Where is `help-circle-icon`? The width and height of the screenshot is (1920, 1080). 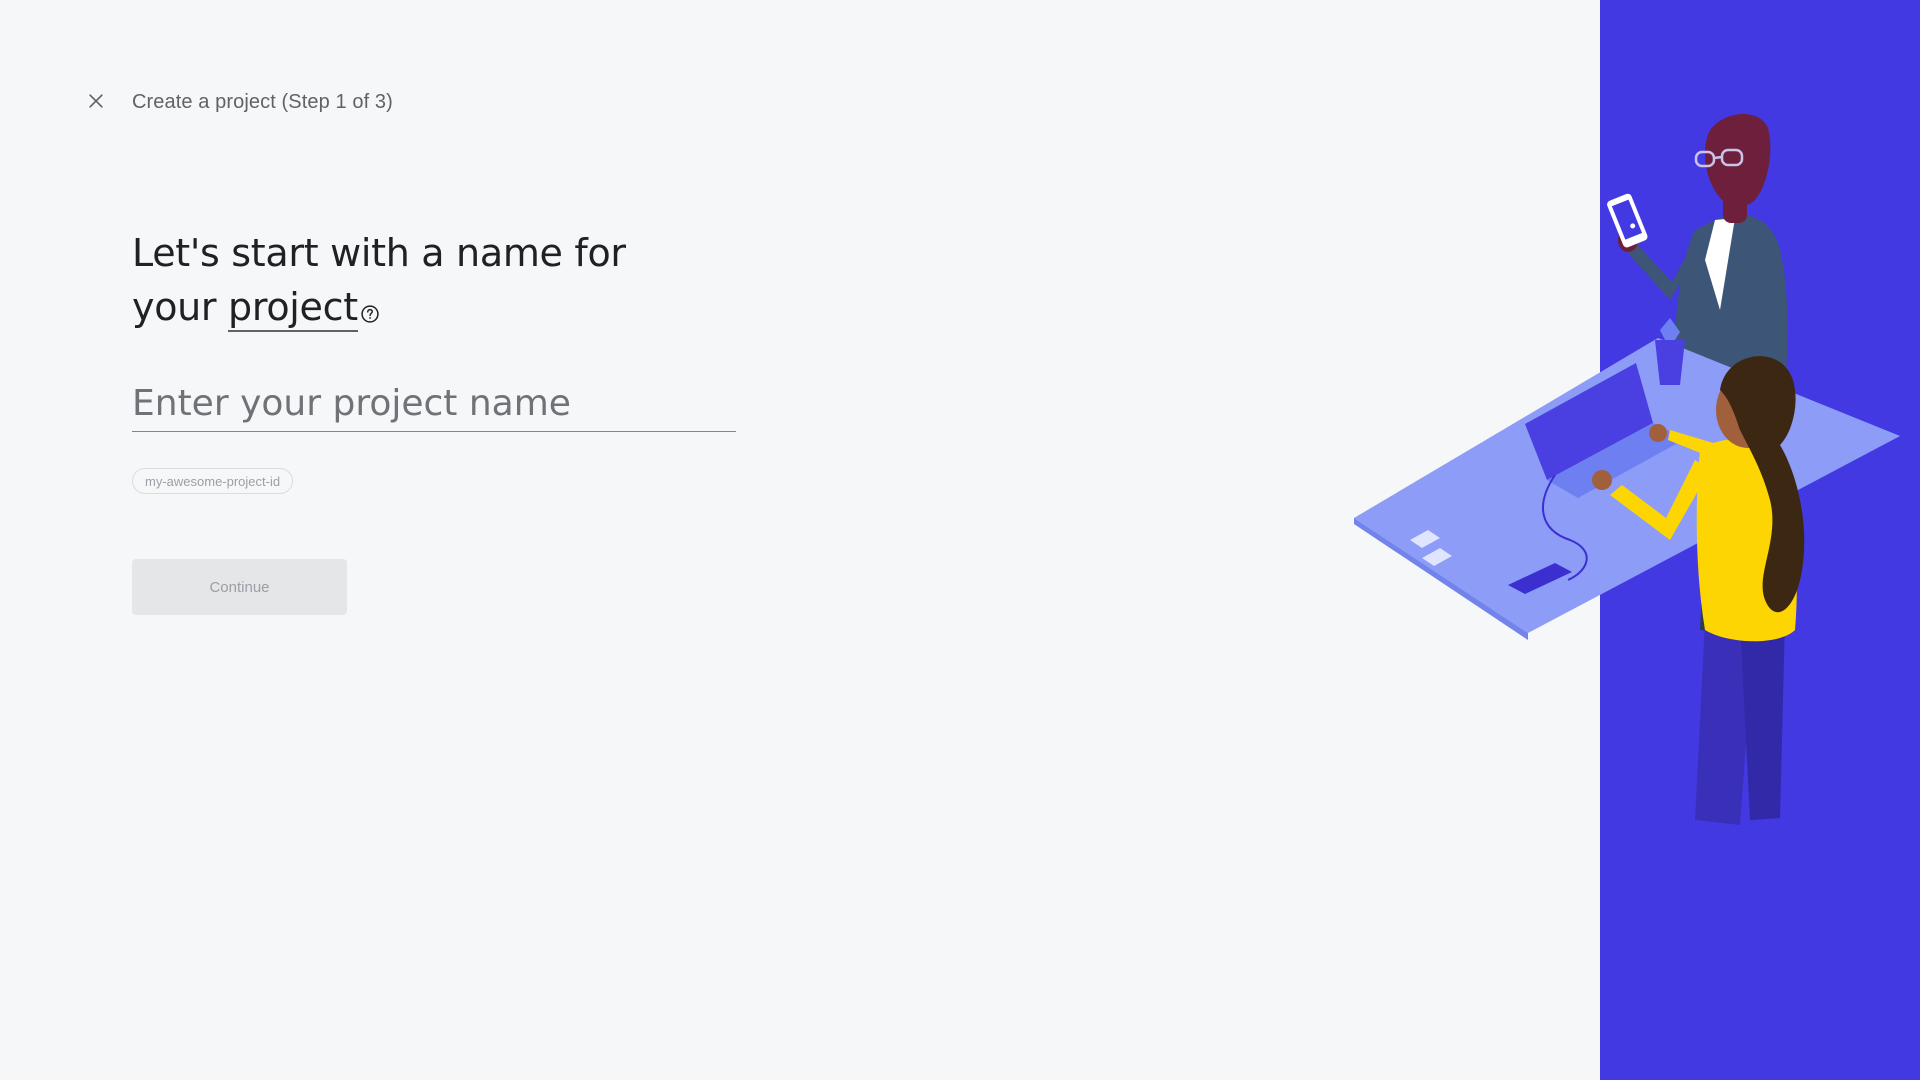
help-circle-icon is located at coordinates (370, 303).